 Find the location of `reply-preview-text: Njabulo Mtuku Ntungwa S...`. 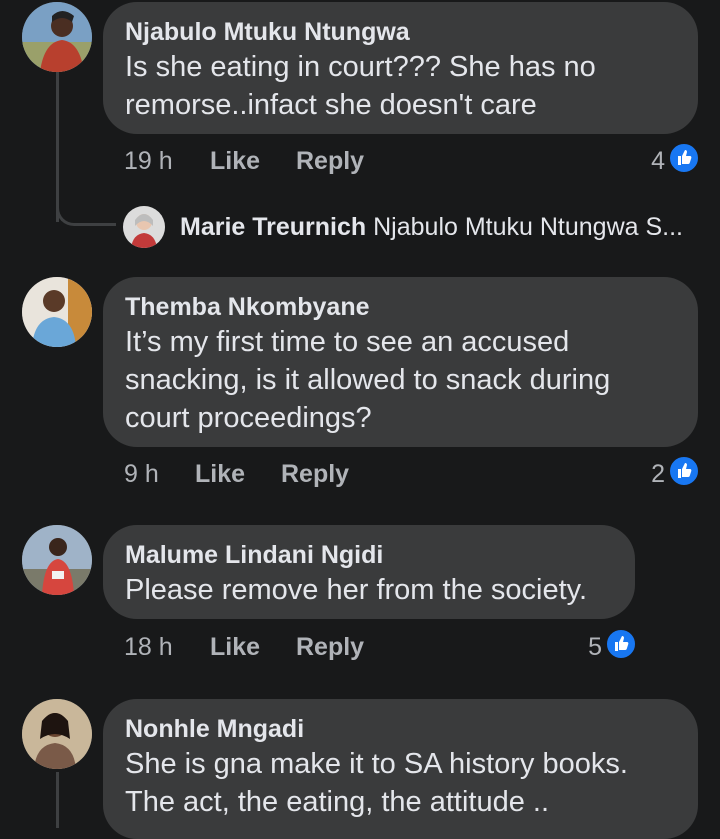

reply-preview-text: Njabulo Mtuku Ntungwa S... is located at coordinates (528, 227).